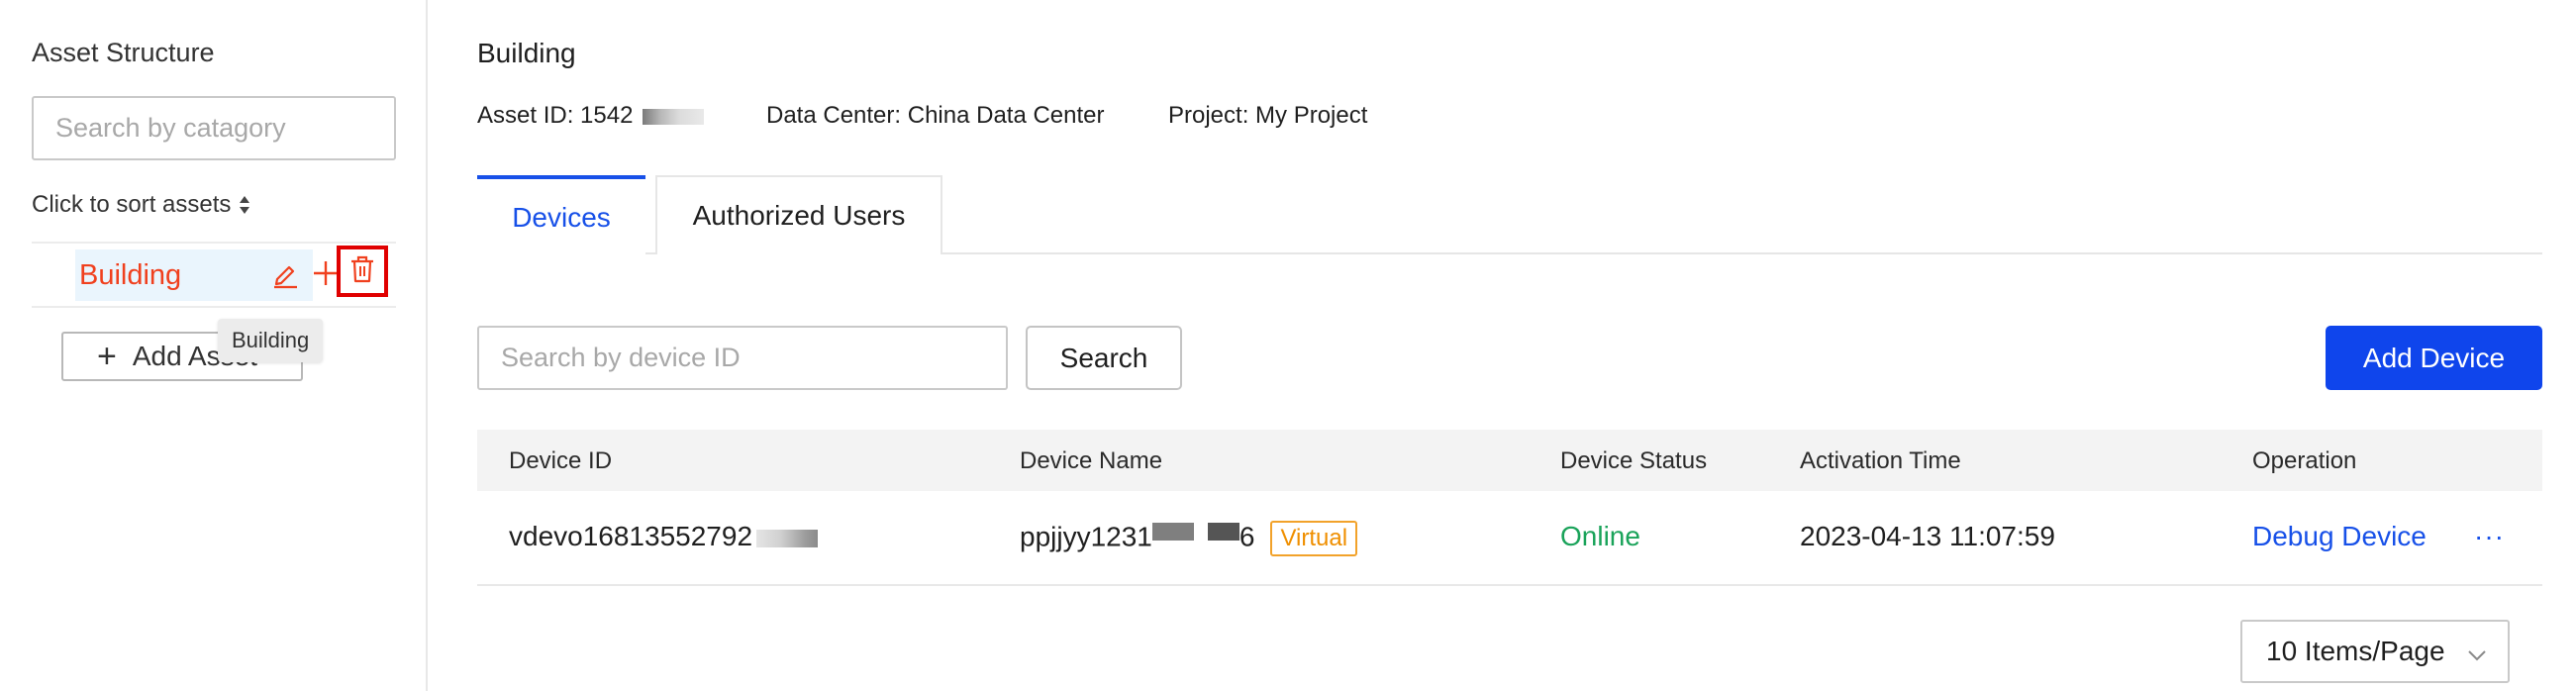 The image size is (2576, 691). I want to click on sort-assets-label: Click to sort assets, so click(132, 205).